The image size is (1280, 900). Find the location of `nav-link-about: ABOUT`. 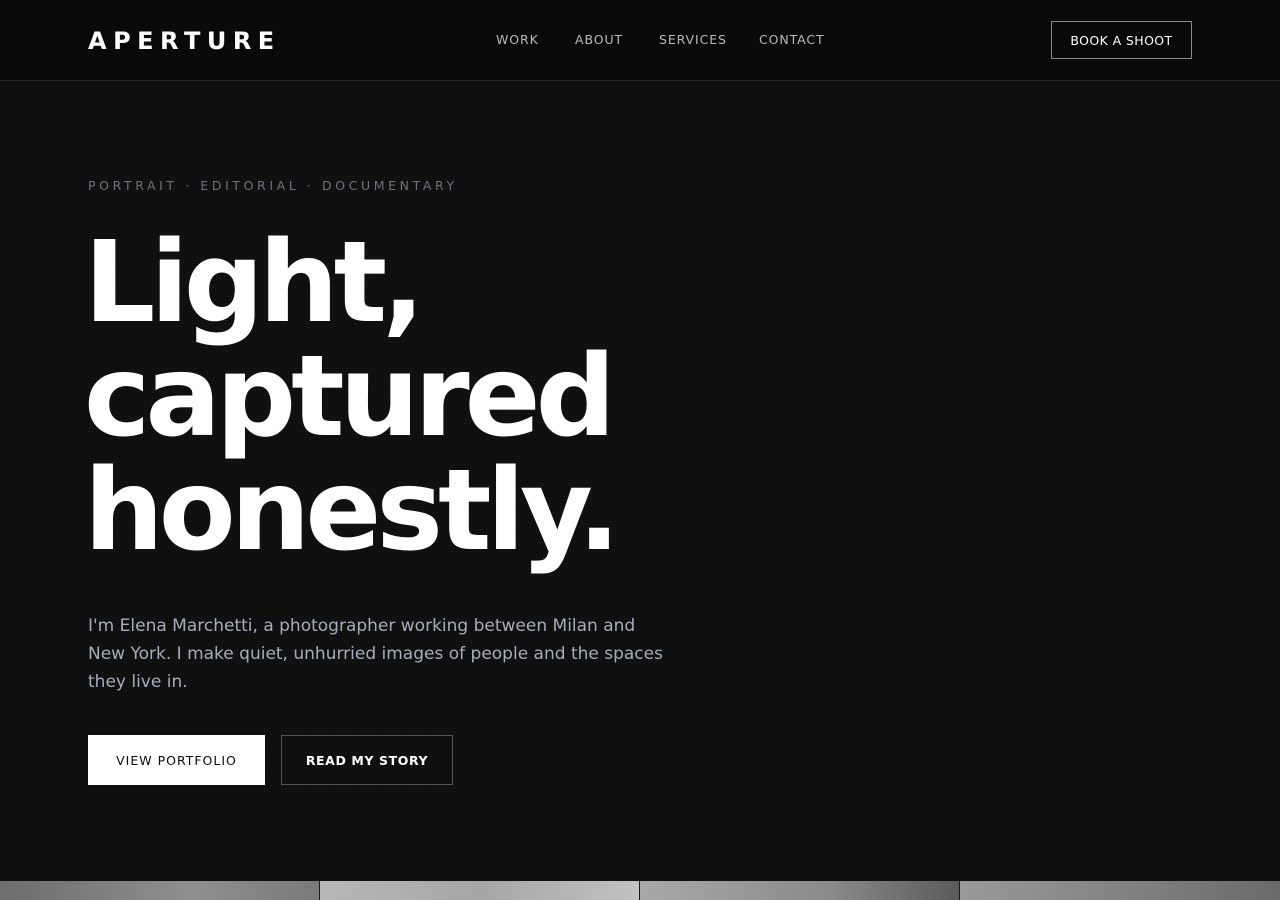

nav-link-about: ABOUT is located at coordinates (617, 40).